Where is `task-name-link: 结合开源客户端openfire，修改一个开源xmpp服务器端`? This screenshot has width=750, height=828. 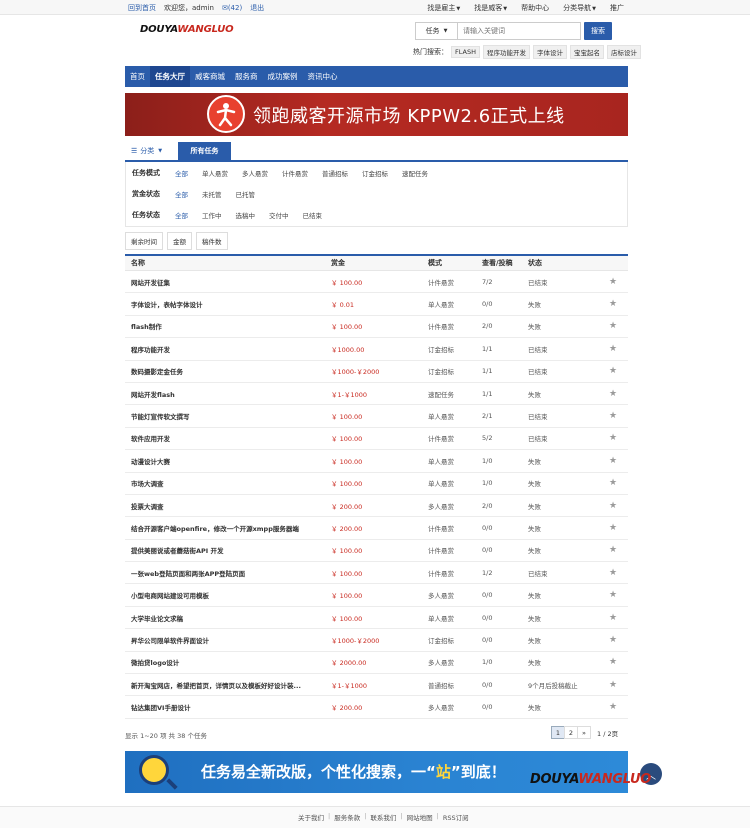 task-name-link: 结合开源客户端openfire，修改一个开源xmpp服务器端 is located at coordinates (227, 528).